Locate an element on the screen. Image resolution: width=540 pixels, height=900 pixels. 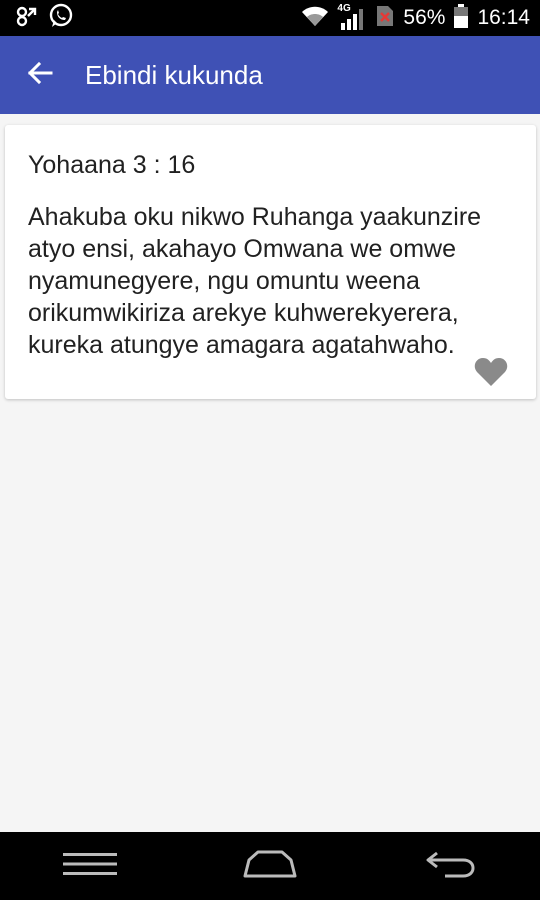
signal-icon: 4G is located at coordinates (352, 17).